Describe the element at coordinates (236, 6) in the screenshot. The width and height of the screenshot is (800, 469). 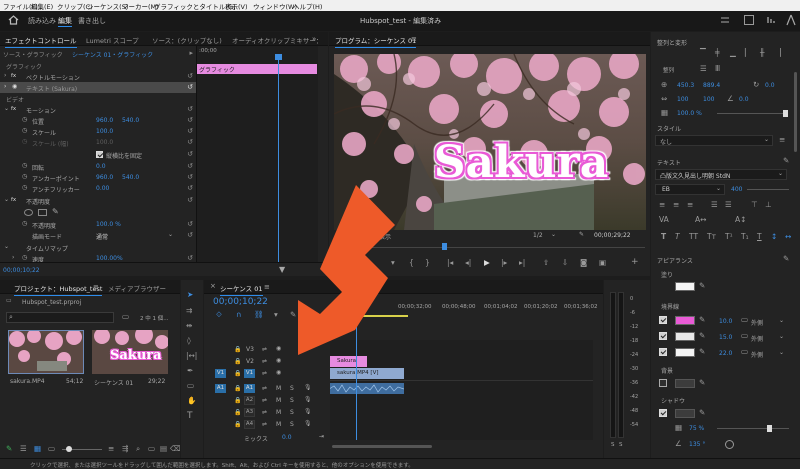
I see `menu-view: 表示(V)` at that location.